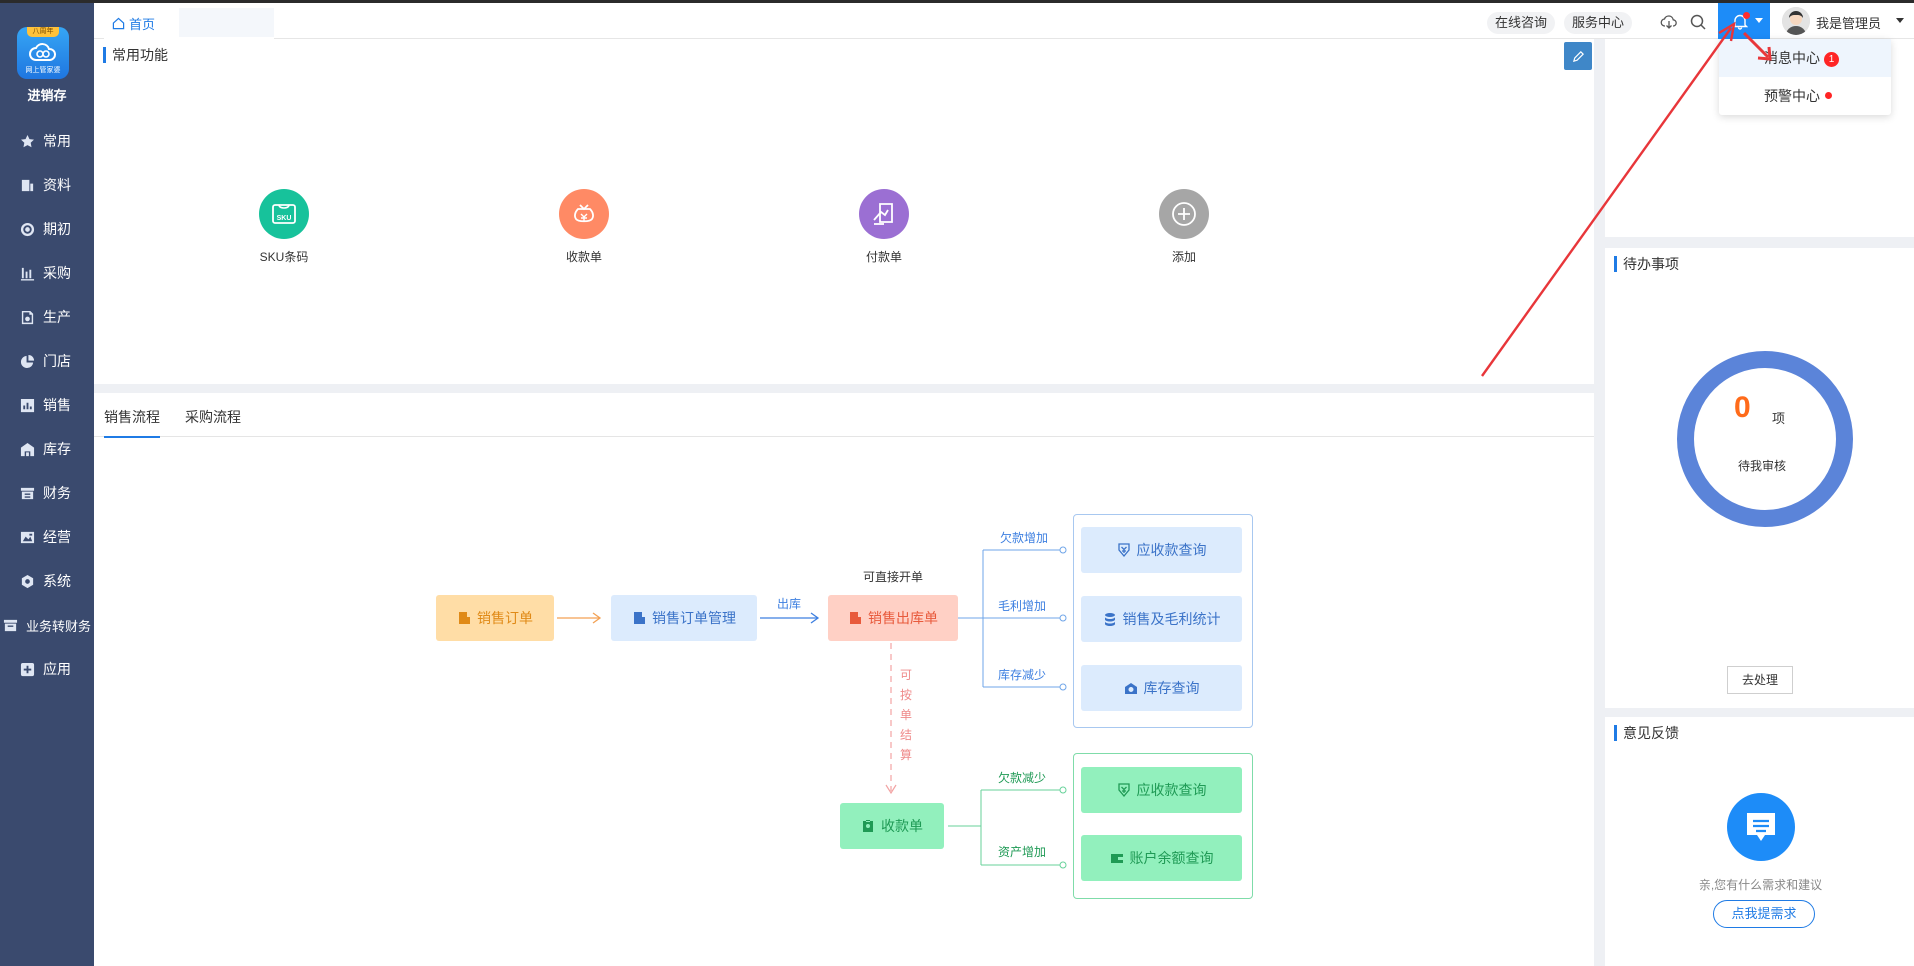 This screenshot has height=966, width=1914. I want to click on sidebar-item-label: 生产, so click(57, 317).